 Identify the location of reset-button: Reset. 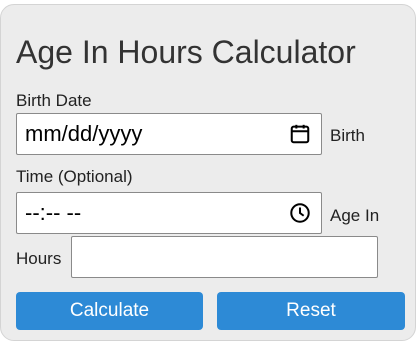
(311, 311).